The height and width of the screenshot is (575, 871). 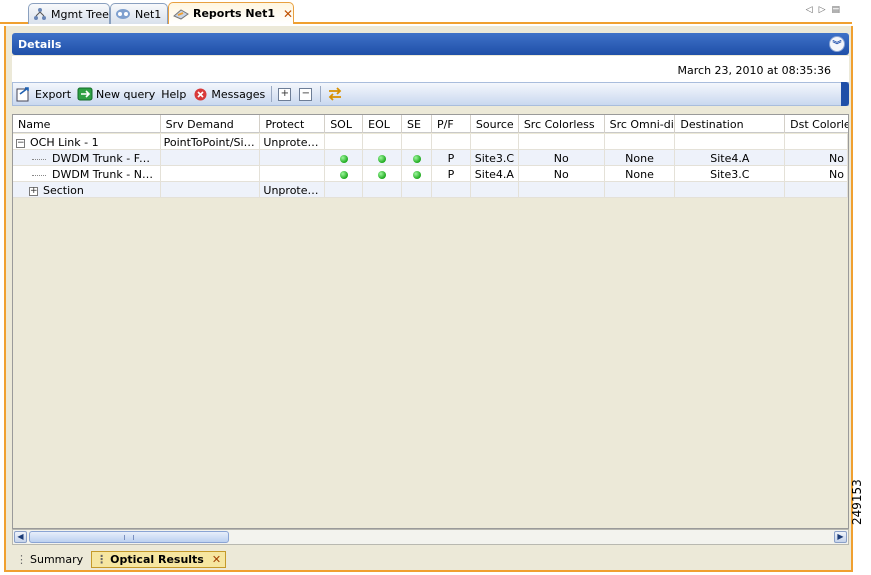 What do you see at coordinates (494, 174) in the screenshot?
I see `row-source: Site4.A` at bounding box center [494, 174].